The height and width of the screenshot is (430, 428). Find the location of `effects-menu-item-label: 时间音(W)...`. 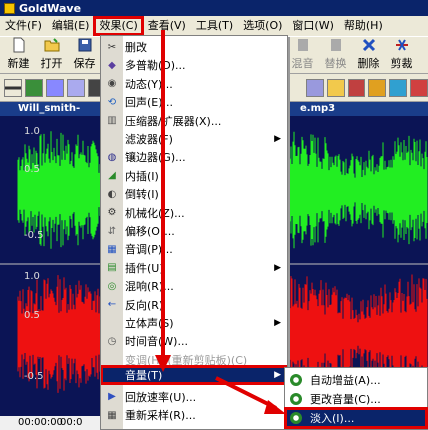

effects-menu-item-label: 时间音(W)... is located at coordinates (156, 342).